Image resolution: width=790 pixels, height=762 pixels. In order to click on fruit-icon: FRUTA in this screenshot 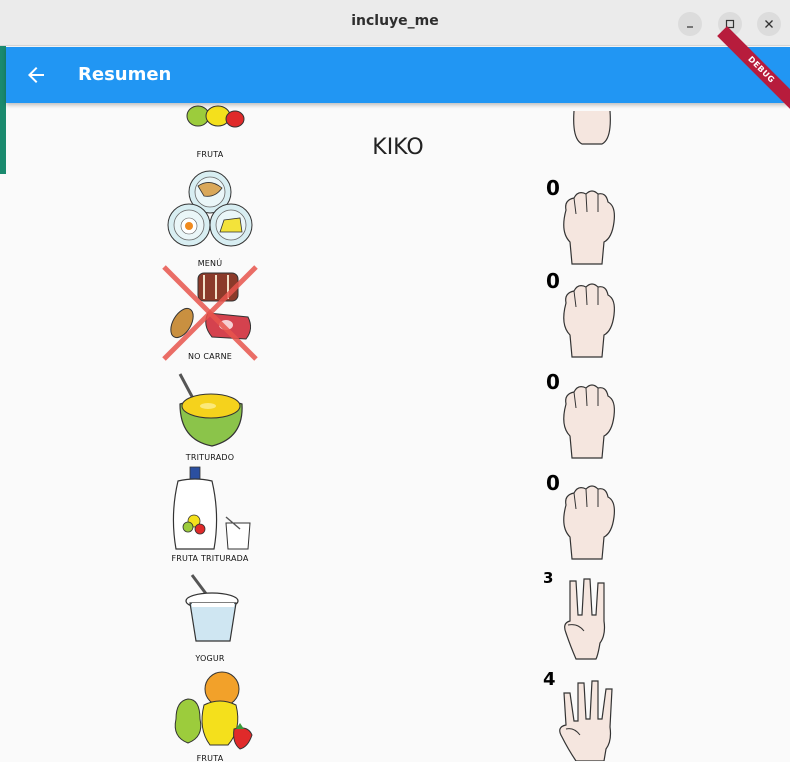, I will do `click(210, 713)`.